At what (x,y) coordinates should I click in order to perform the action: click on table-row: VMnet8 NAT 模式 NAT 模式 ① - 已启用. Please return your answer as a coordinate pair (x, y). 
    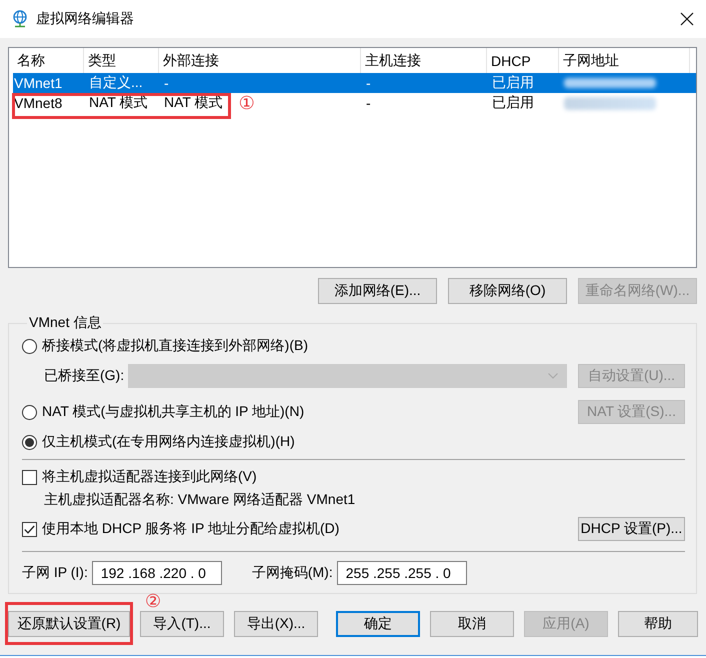
    Looking at the image, I should click on (354, 103).